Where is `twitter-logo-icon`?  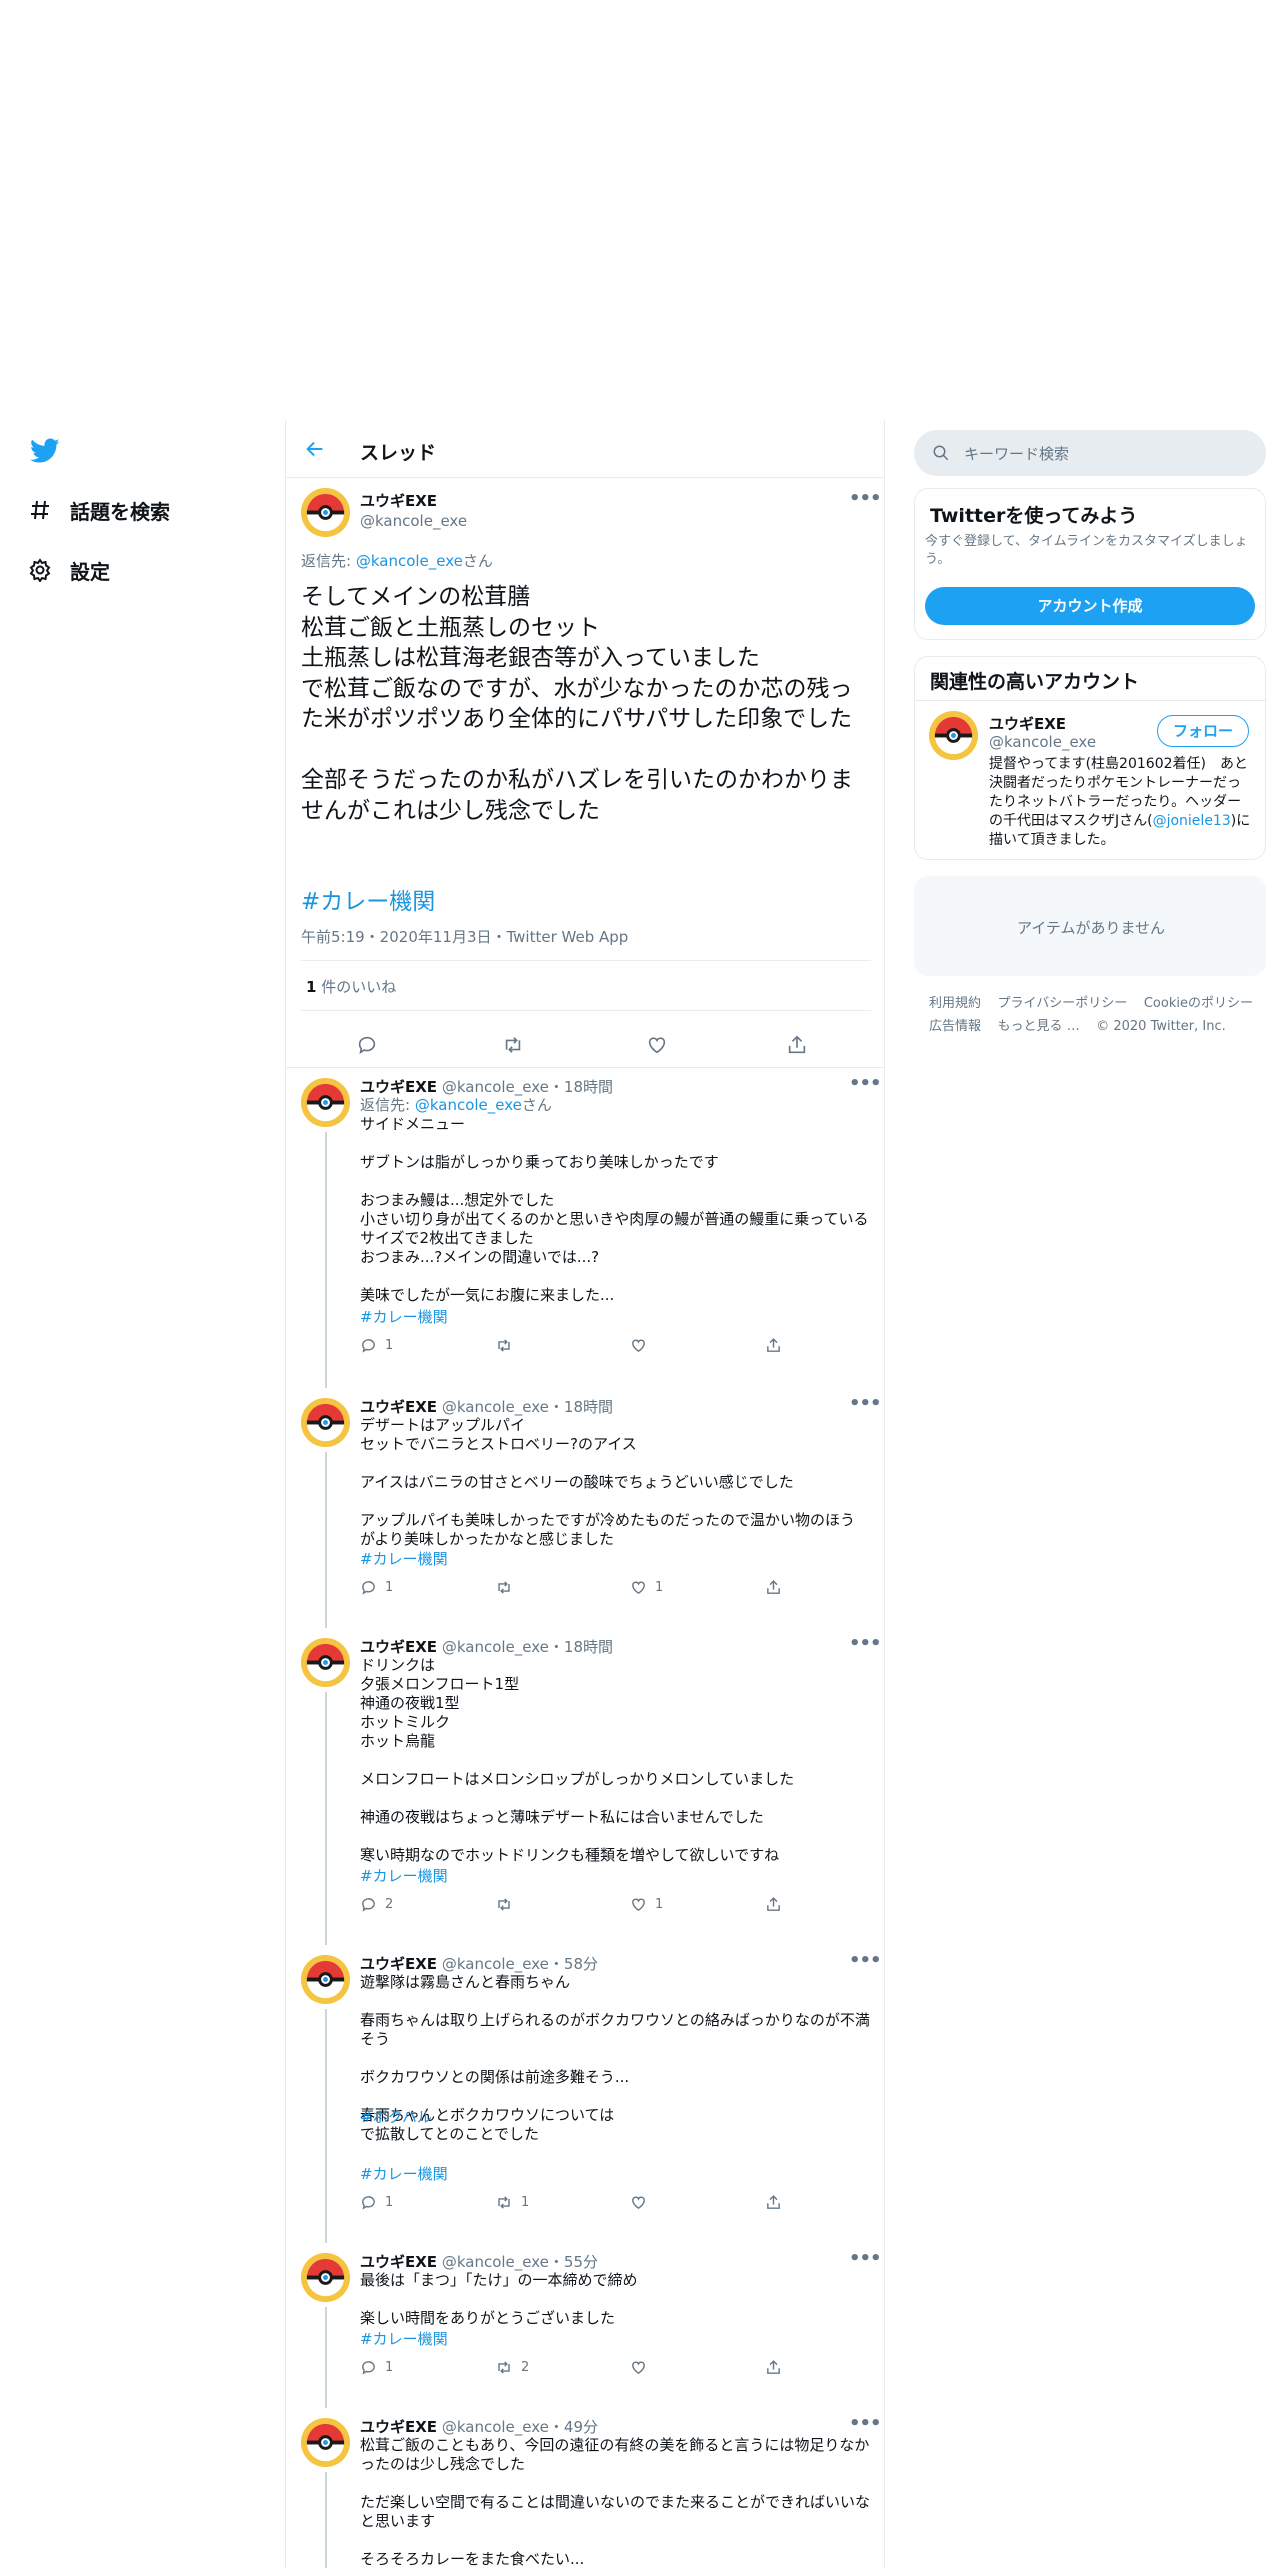 twitter-logo-icon is located at coordinates (45, 451).